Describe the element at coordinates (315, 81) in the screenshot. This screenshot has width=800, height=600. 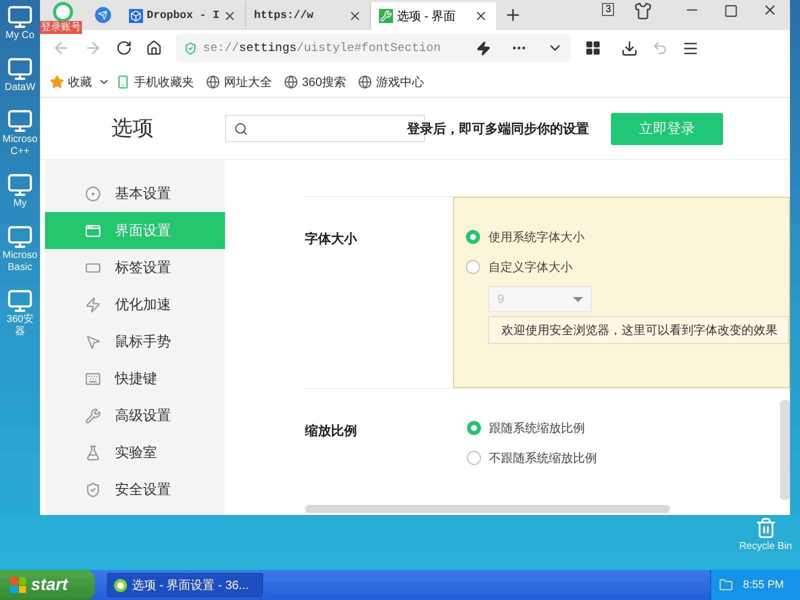
I see `bookmark-item: 360搜索` at that location.